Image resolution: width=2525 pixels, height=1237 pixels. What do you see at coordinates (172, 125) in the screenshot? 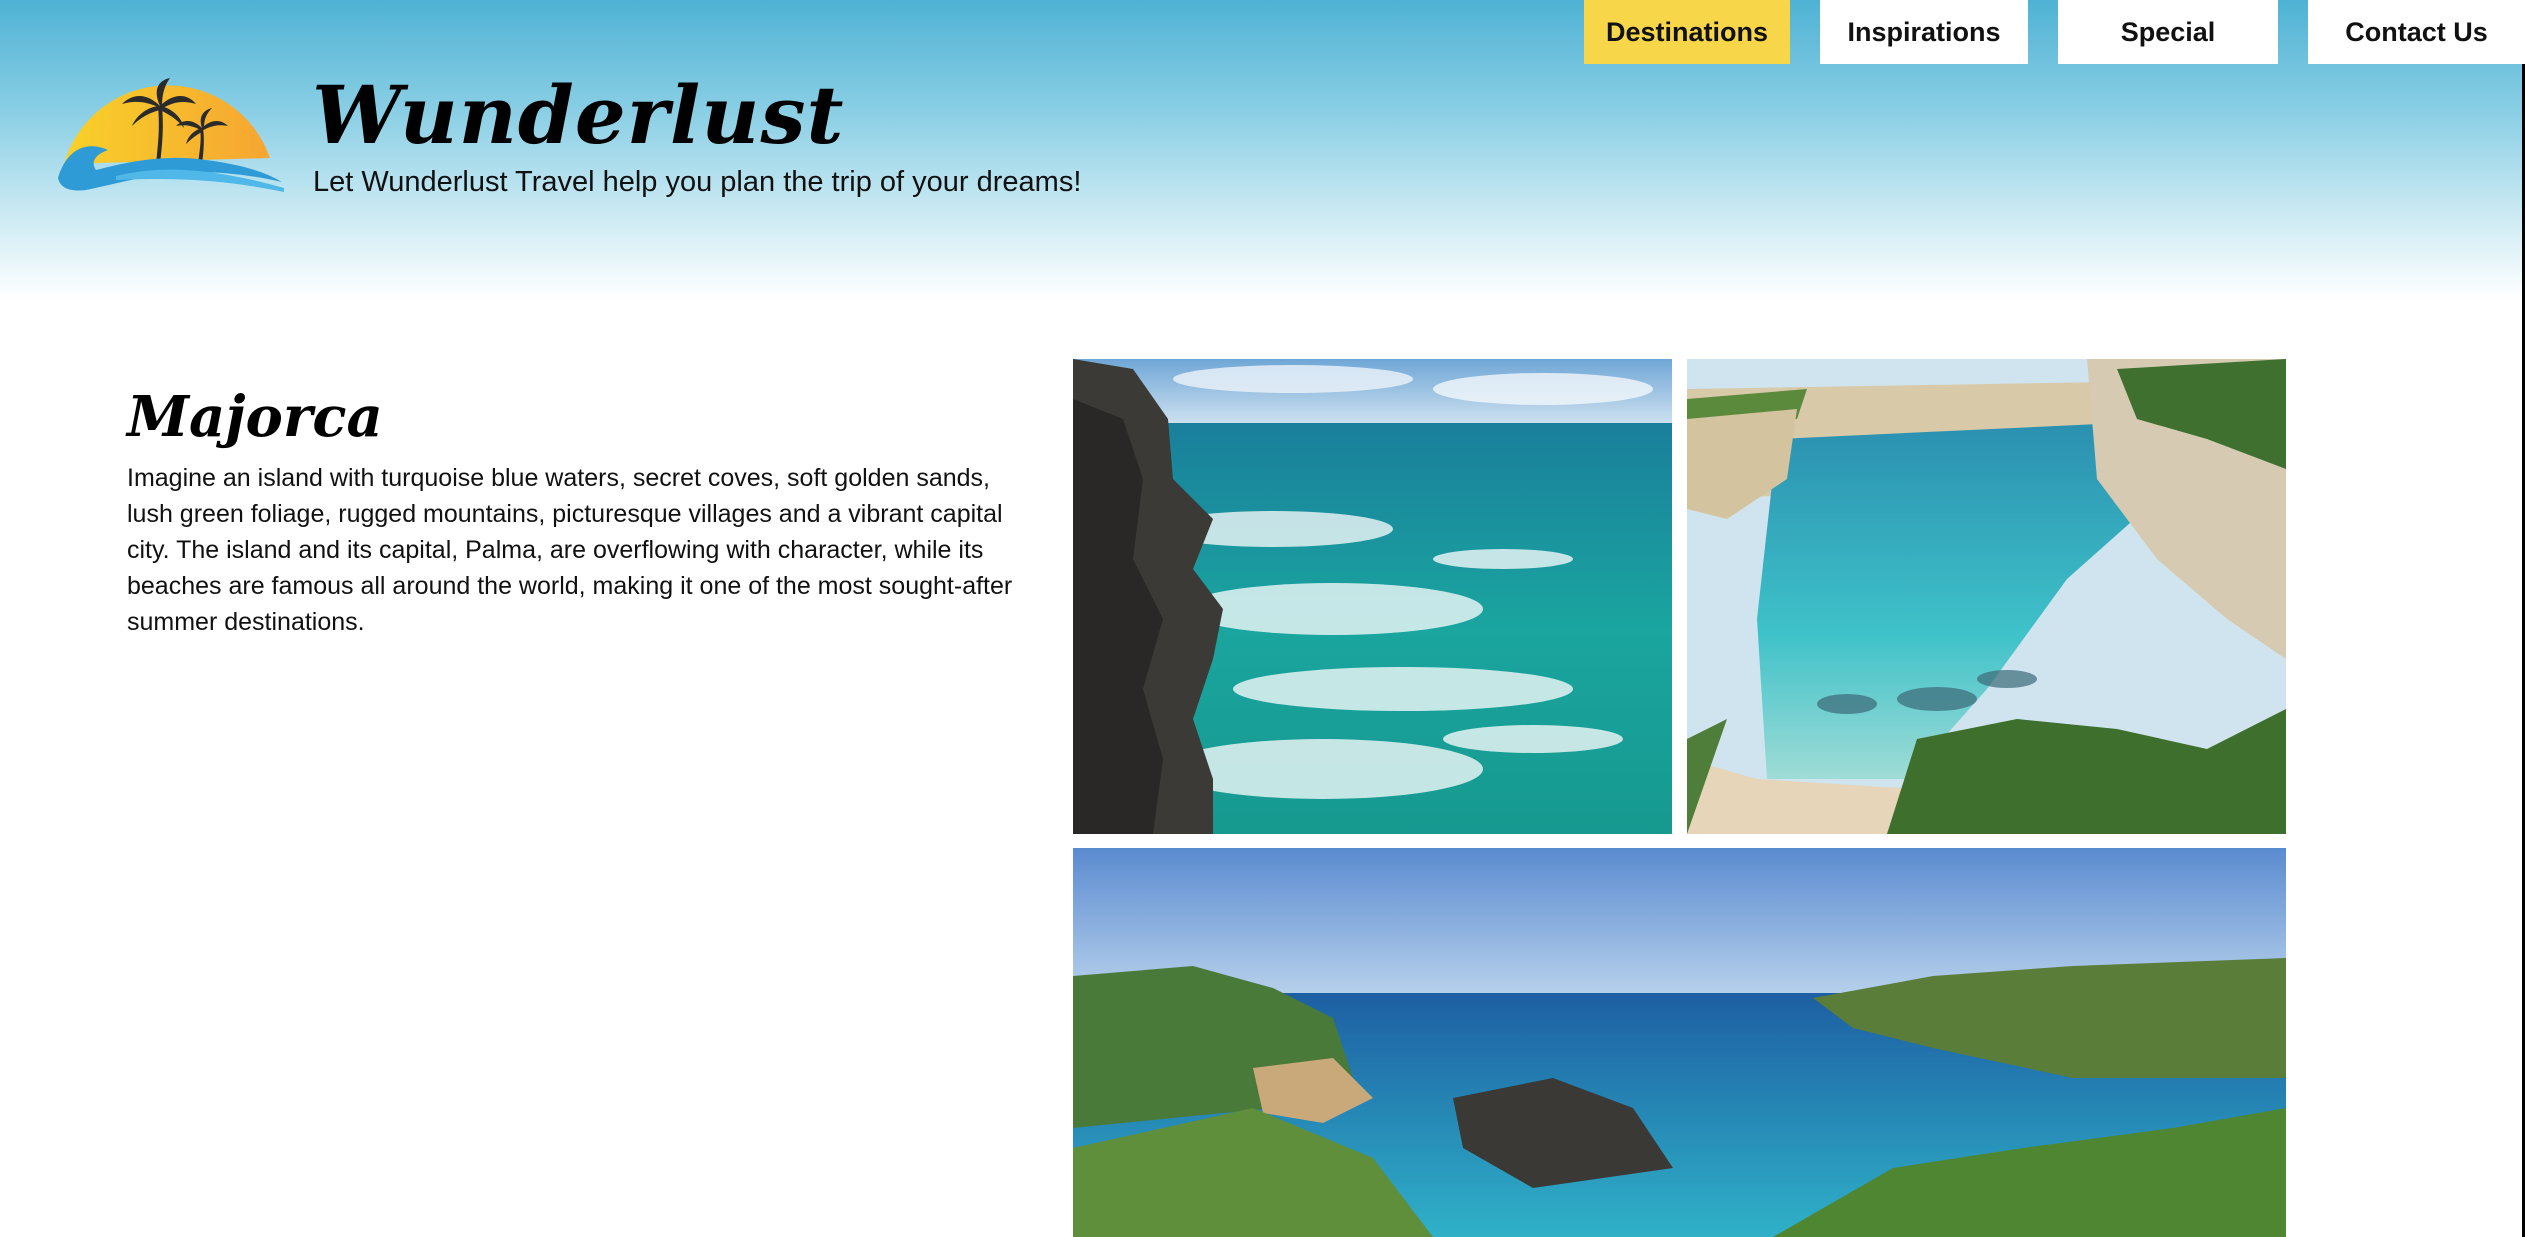
I see `palm-sunset-logo-icon` at bounding box center [172, 125].